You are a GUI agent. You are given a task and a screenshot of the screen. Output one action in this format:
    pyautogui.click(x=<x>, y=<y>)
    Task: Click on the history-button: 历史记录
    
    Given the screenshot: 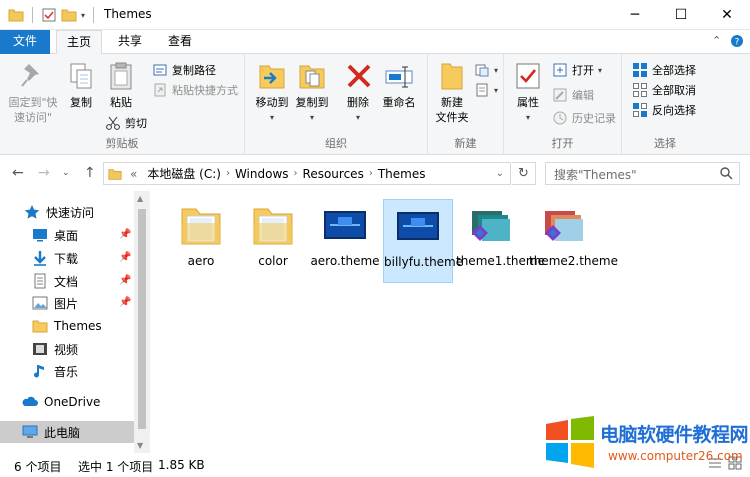 What is the action you would take?
    pyautogui.click(x=584, y=118)
    